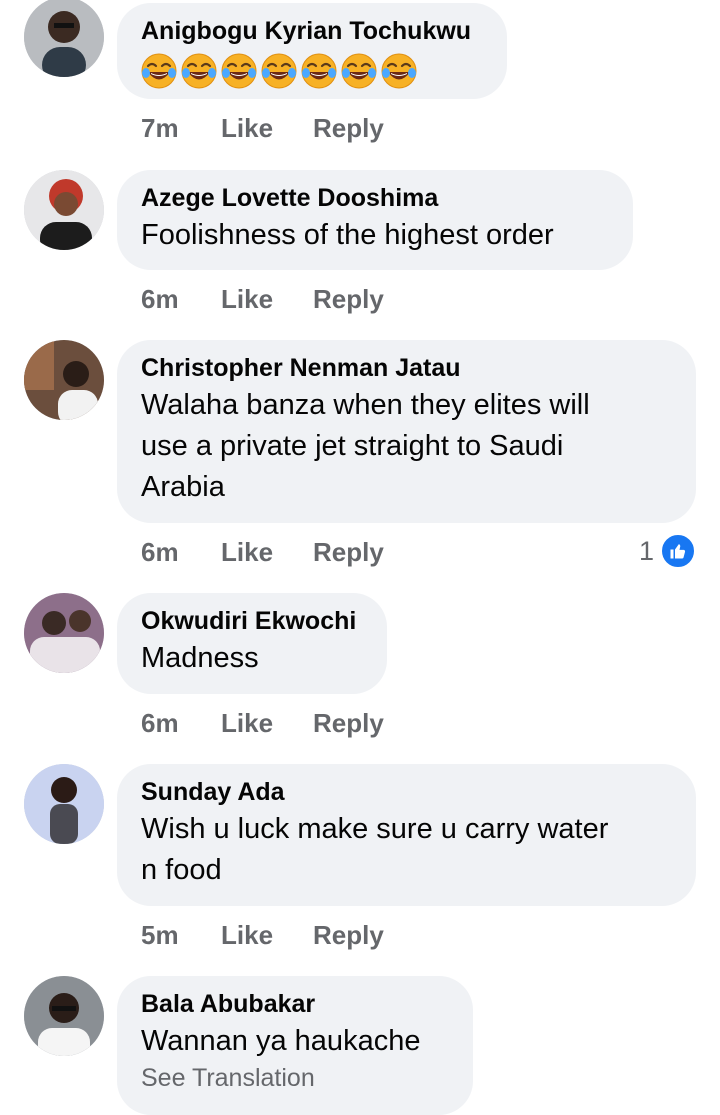 This screenshot has height=1115, width=720. What do you see at coordinates (252, 621) in the screenshot?
I see `commenter-name: Okwudiri Ekwochi` at bounding box center [252, 621].